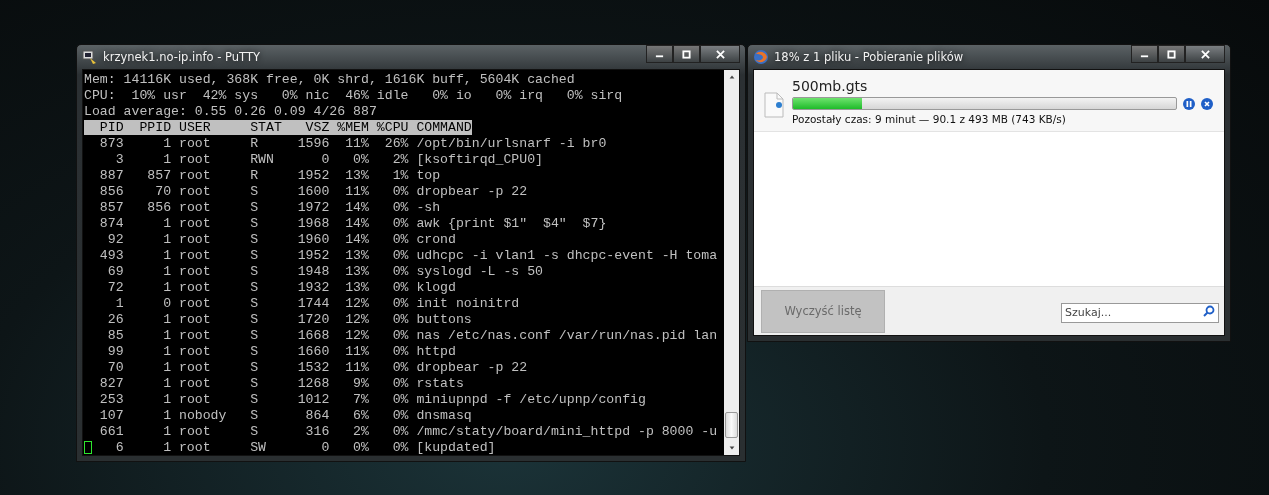 This screenshot has width=1269, height=495. What do you see at coordinates (317, 303) in the screenshot?
I see `process-row-text: 1 0 root S 1744 12% 0% init noinitrd` at bounding box center [317, 303].